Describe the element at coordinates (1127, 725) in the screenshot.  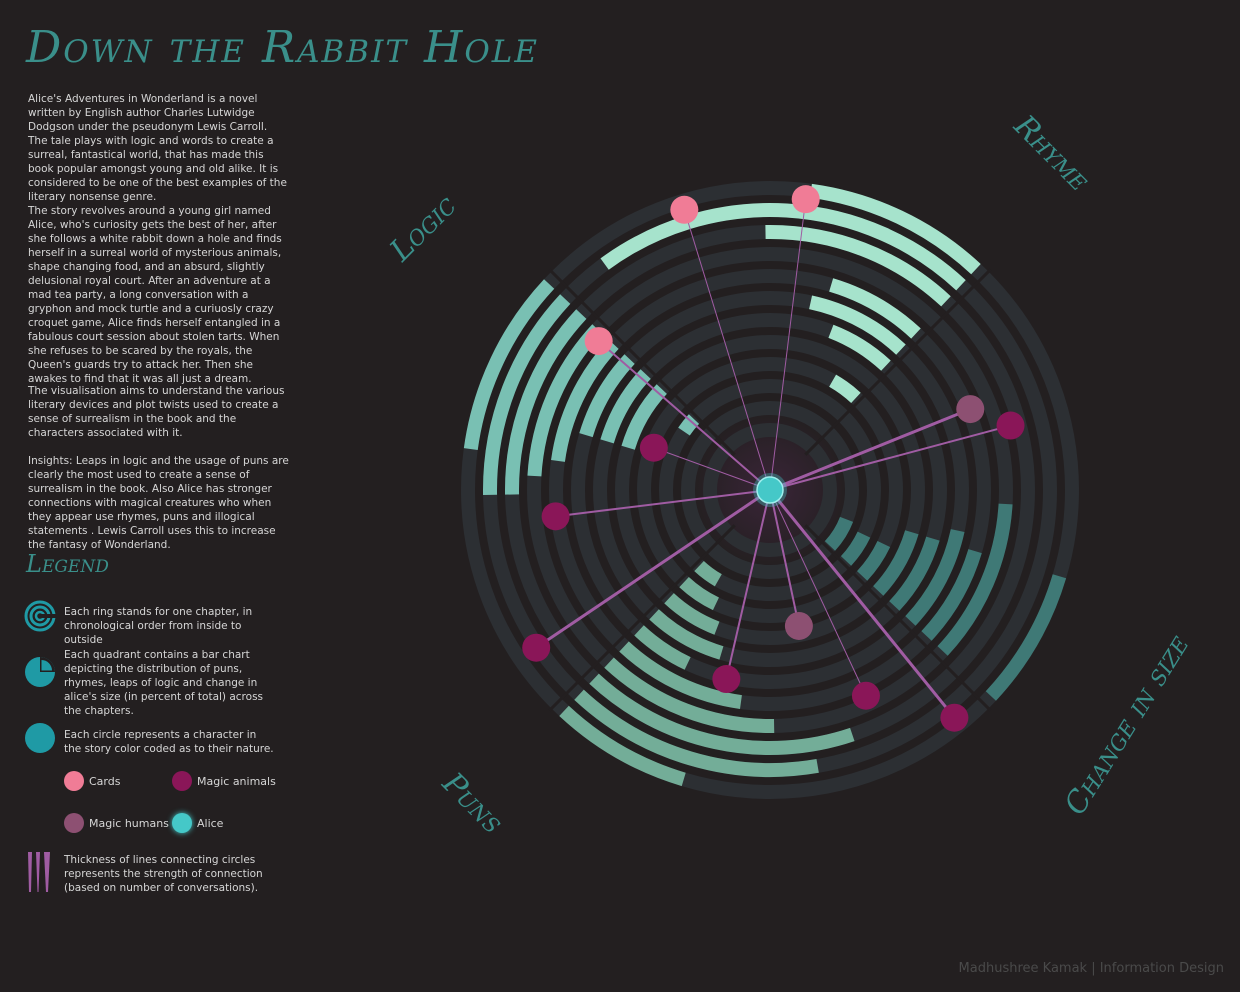
I see `quadrant-label-change-in-size: Change in size` at that location.